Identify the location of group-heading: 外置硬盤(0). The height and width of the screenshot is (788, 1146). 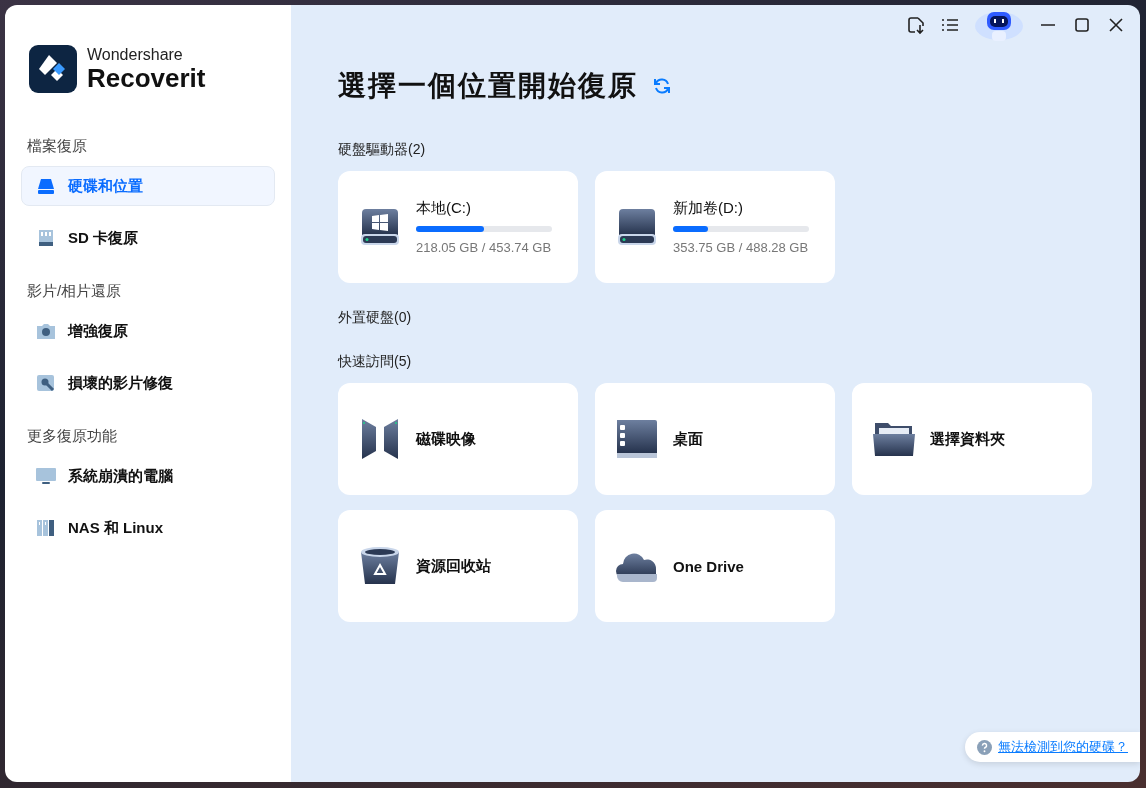
(375, 318).